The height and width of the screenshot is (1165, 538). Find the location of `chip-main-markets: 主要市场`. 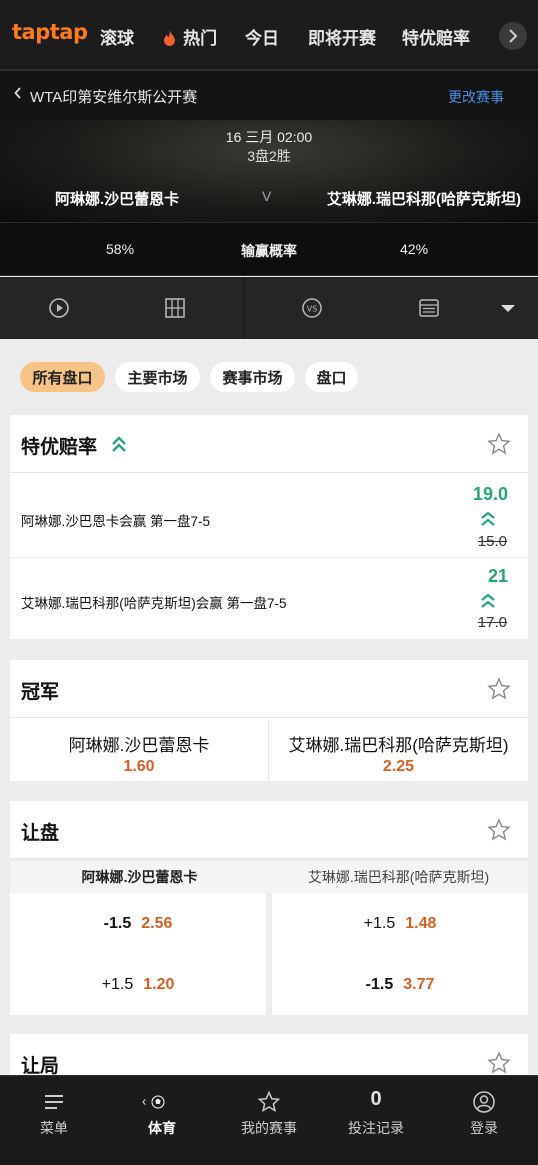

chip-main-markets: 主要市场 is located at coordinates (157, 377).